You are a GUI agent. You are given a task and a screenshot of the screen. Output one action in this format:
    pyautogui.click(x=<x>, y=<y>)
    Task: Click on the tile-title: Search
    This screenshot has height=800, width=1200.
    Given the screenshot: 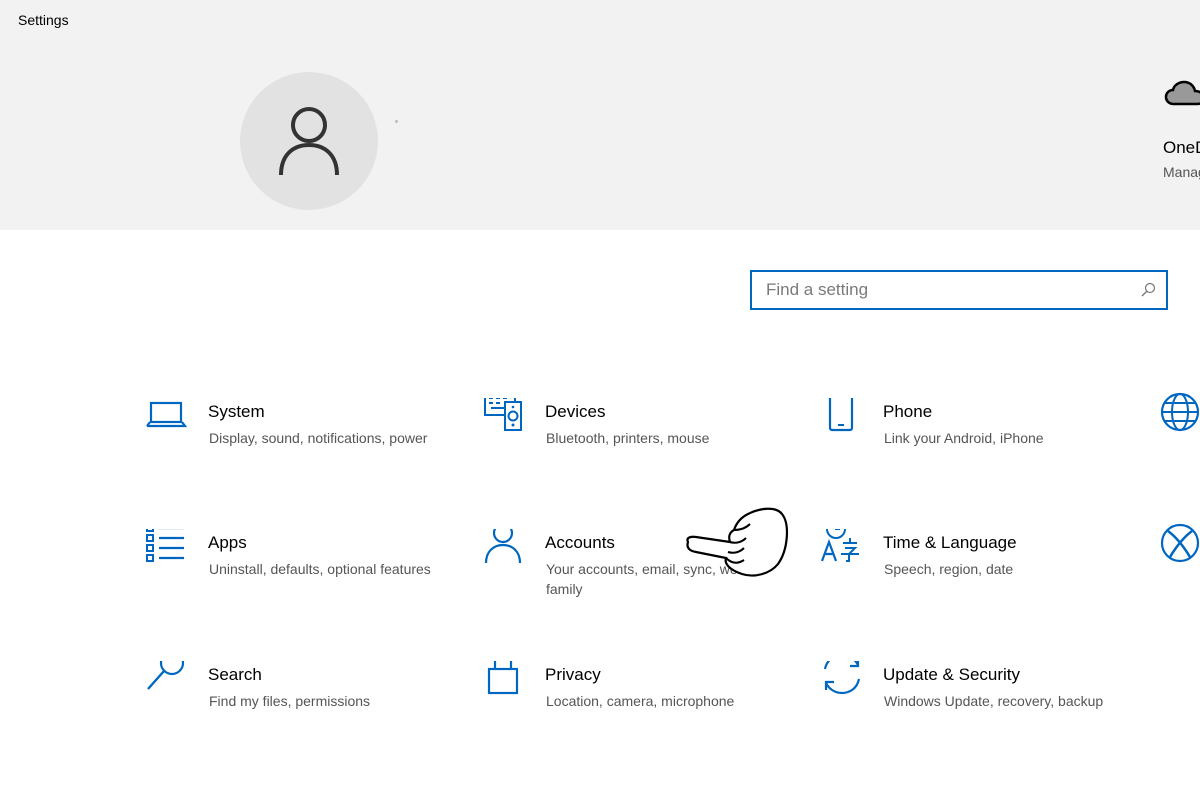 What is the action you would take?
    pyautogui.click(x=235, y=674)
    